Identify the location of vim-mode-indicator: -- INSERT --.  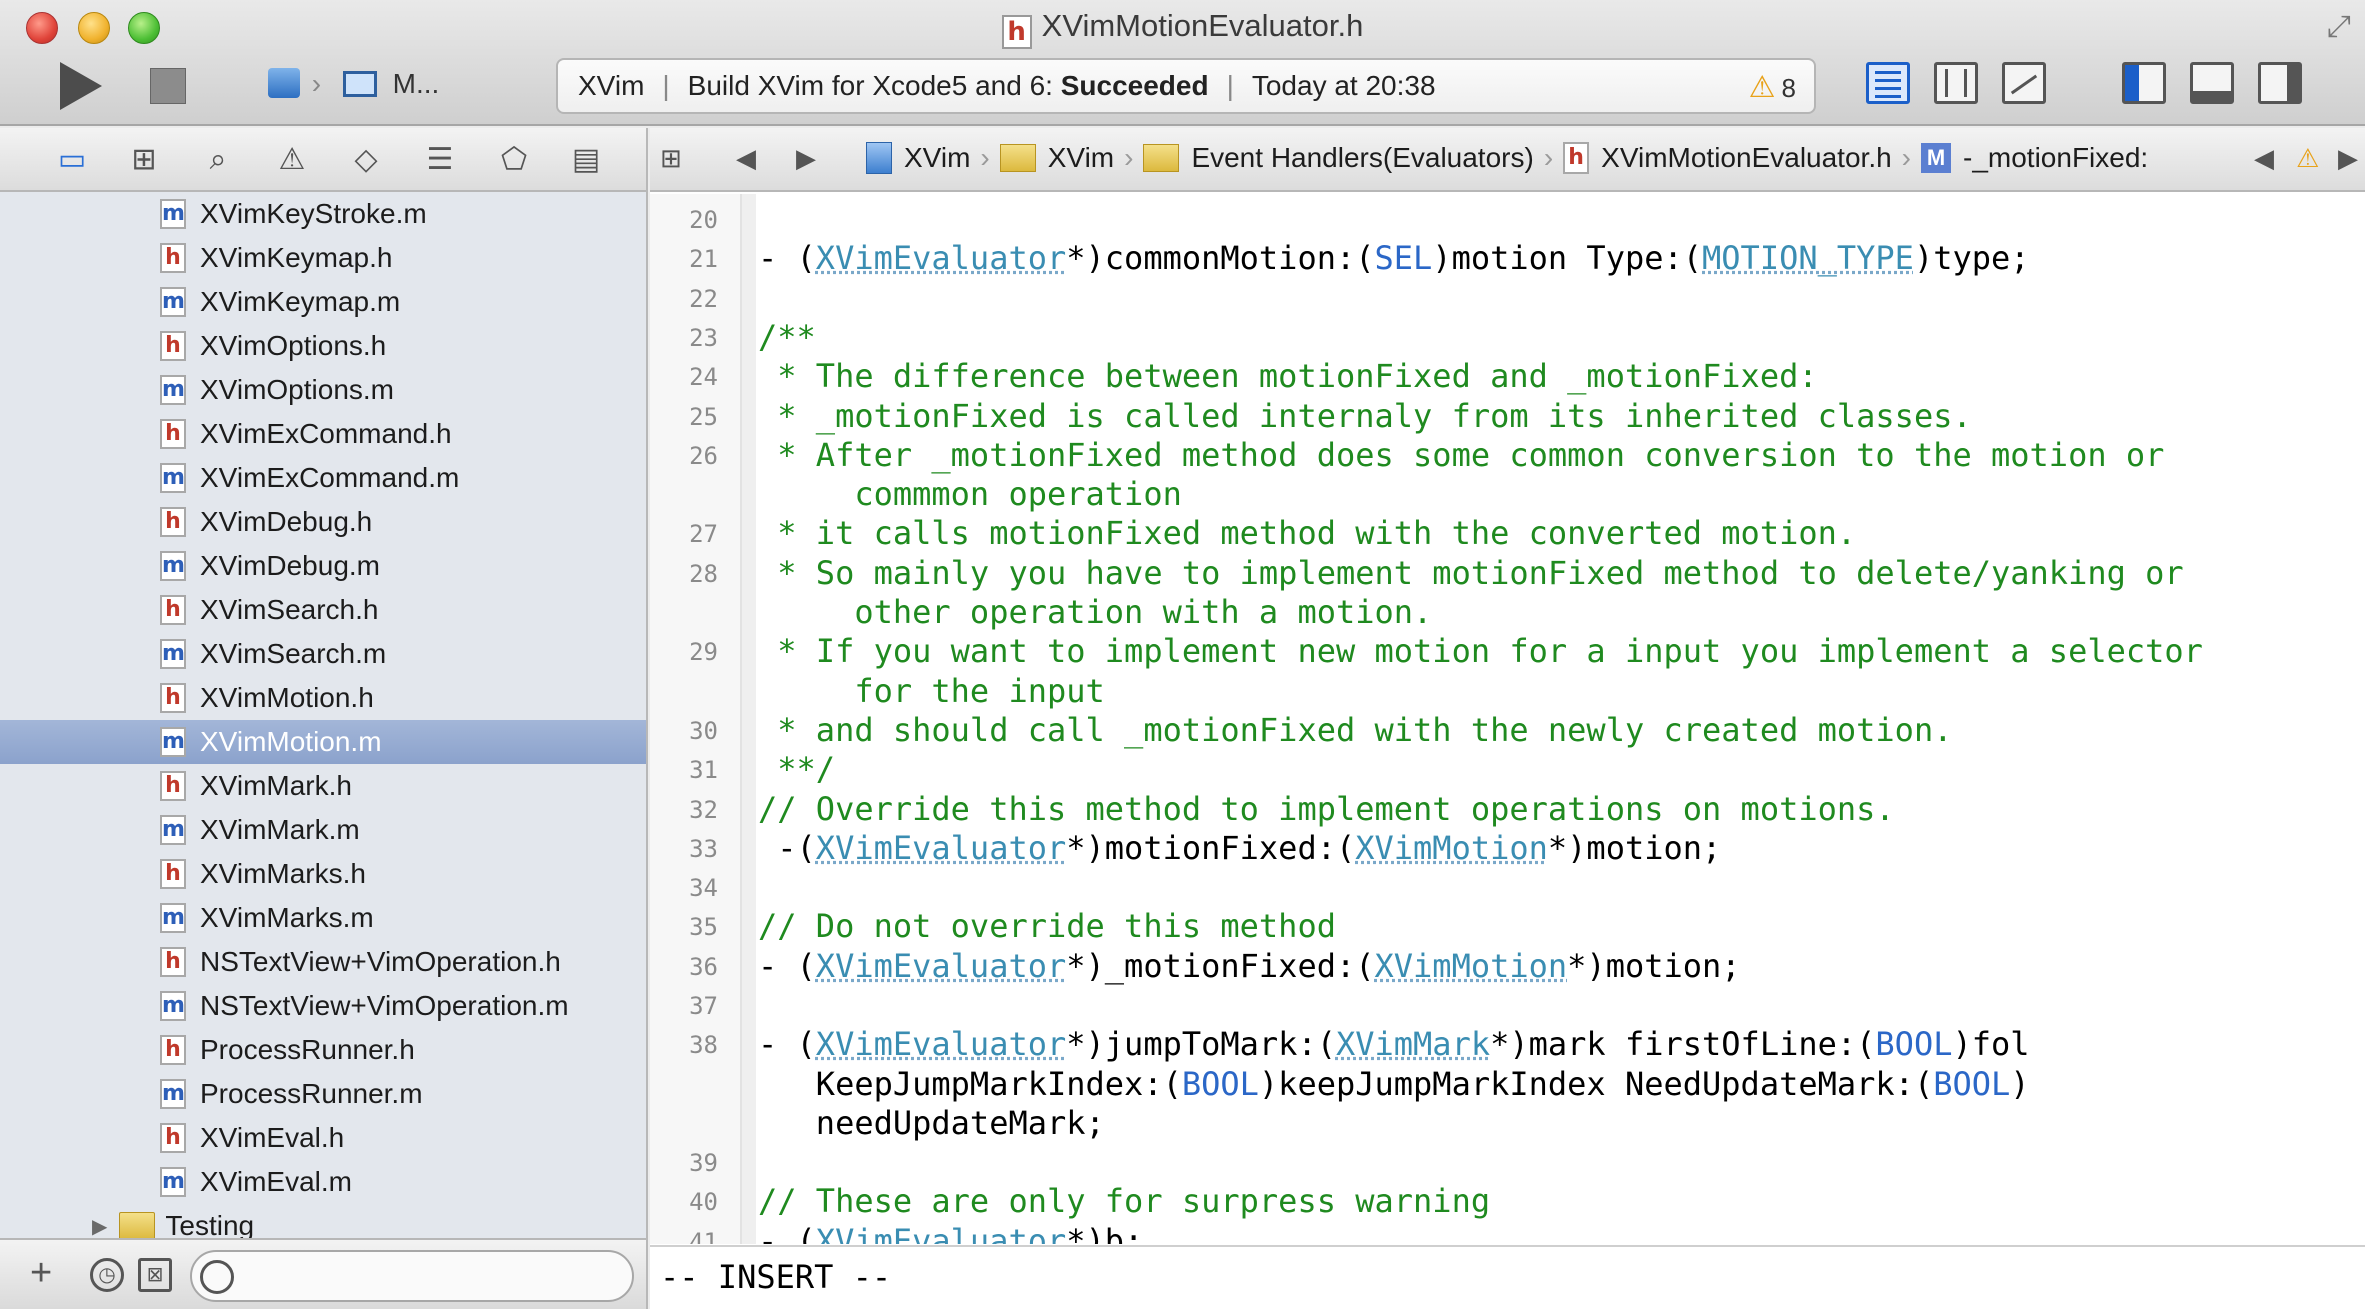
(1507, 1277).